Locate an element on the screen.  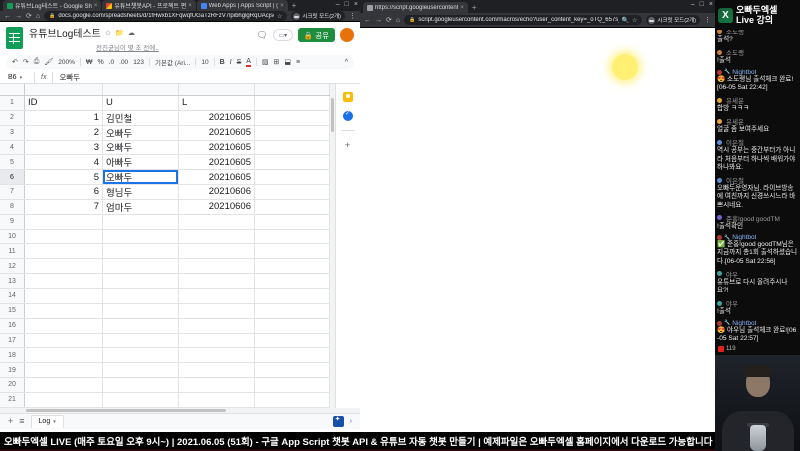
merge-cells-icon: ⬓ is located at coordinates (287, 62).